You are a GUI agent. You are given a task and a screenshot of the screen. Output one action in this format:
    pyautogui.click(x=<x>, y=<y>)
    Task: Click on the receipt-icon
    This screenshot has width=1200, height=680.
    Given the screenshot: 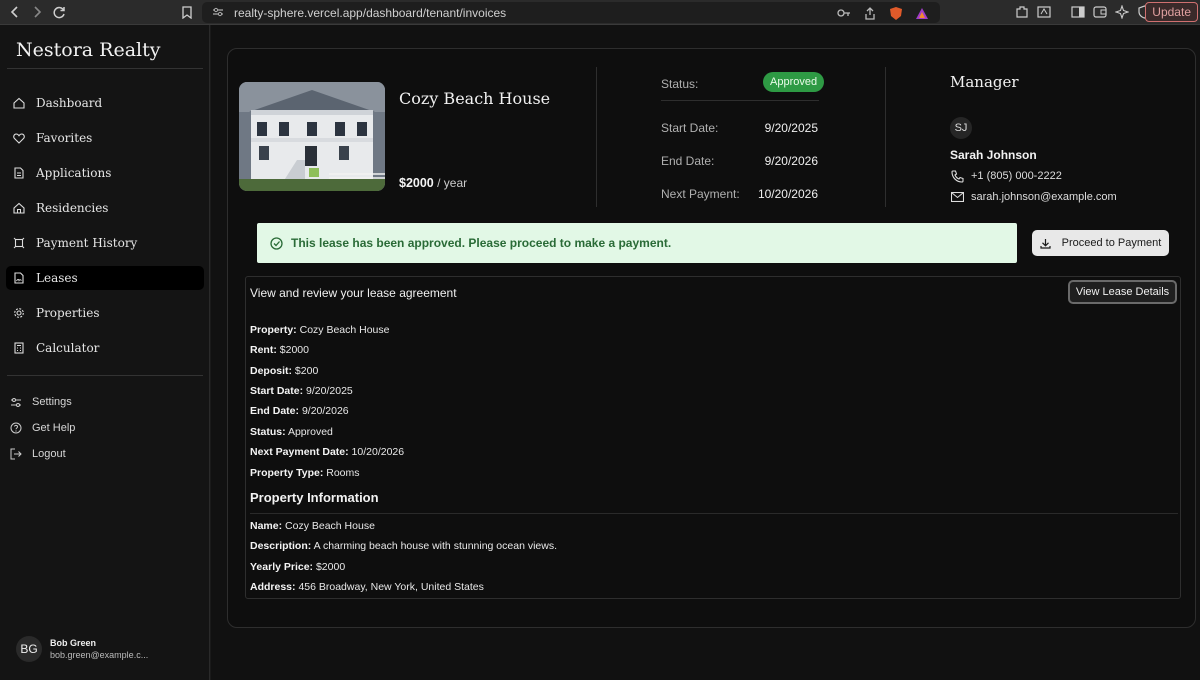 What is the action you would take?
    pyautogui.click(x=19, y=243)
    